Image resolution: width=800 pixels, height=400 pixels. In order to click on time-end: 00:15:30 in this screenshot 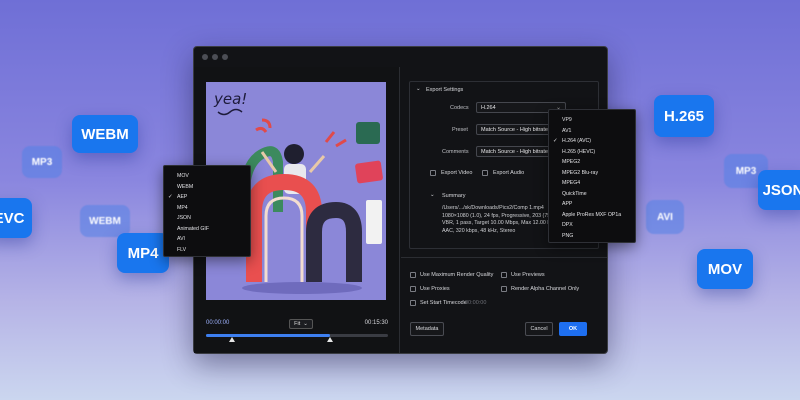, I will do `click(376, 323)`.